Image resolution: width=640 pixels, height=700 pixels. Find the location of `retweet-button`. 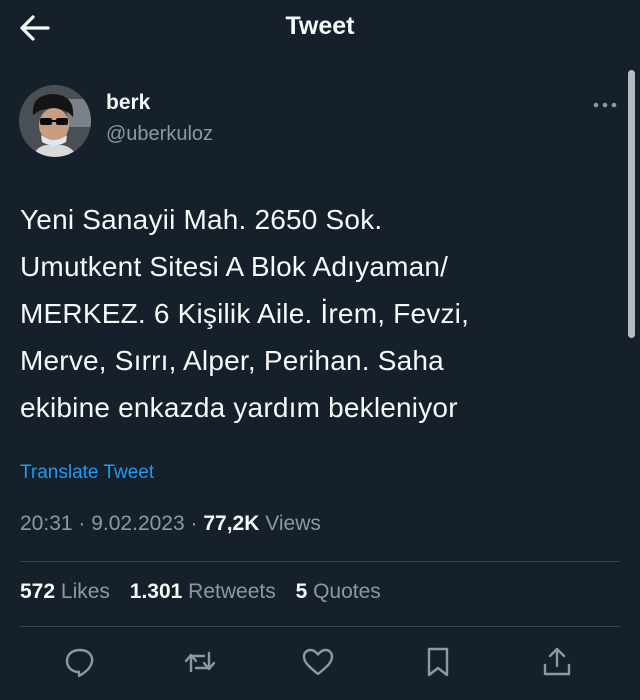

retweet-button is located at coordinates (200, 662).